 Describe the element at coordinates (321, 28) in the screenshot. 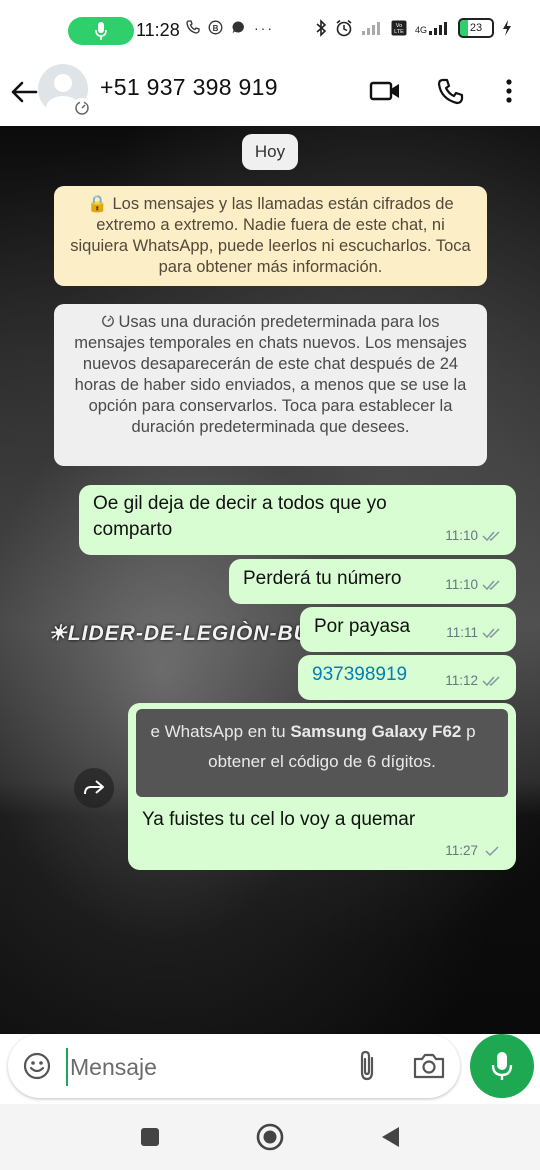

I see `bluetooth-icon` at that location.